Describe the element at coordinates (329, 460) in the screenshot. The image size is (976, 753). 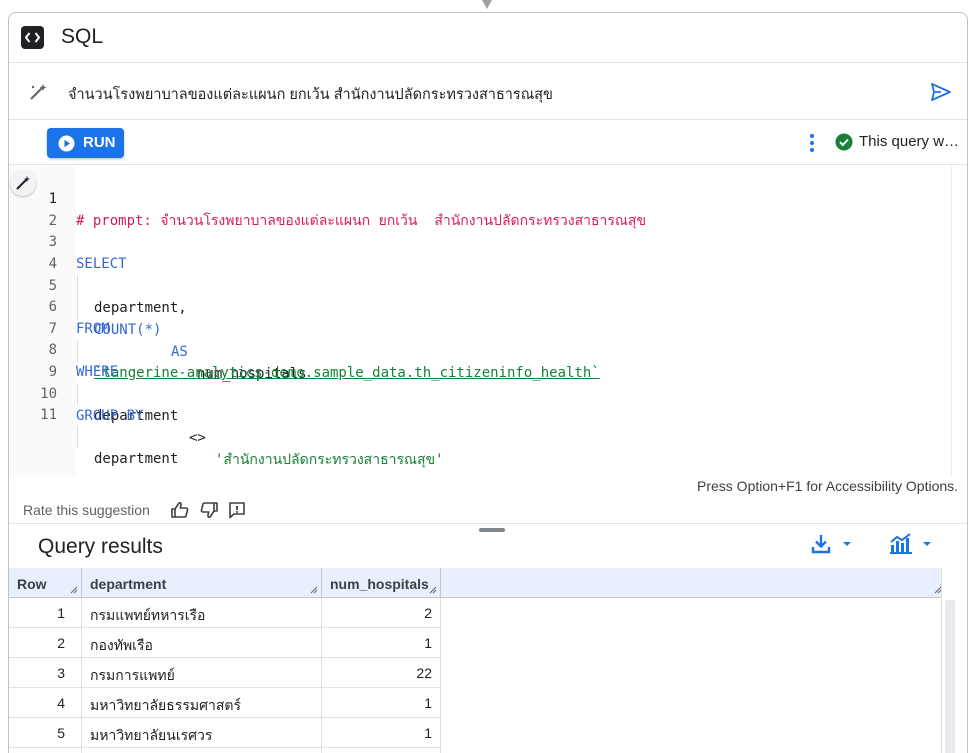
I see `where-value: 'สำนักงานปลัดกระทรวงสาธารณสุข'` at that location.